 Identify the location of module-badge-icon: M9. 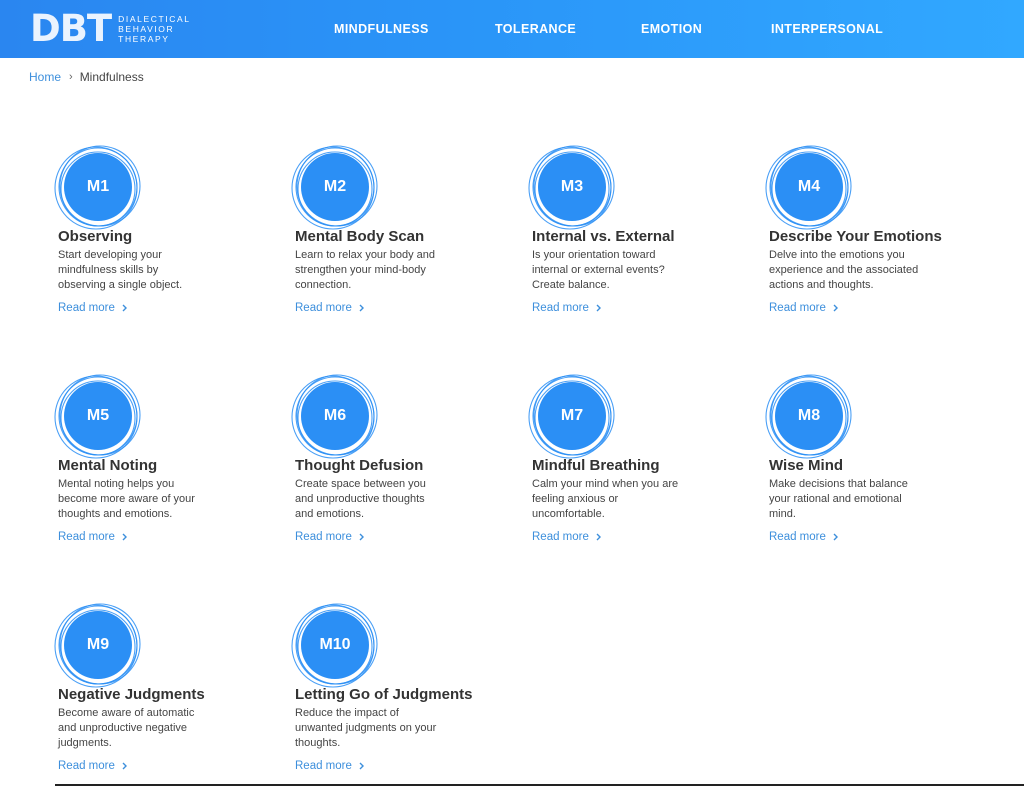
(98, 645).